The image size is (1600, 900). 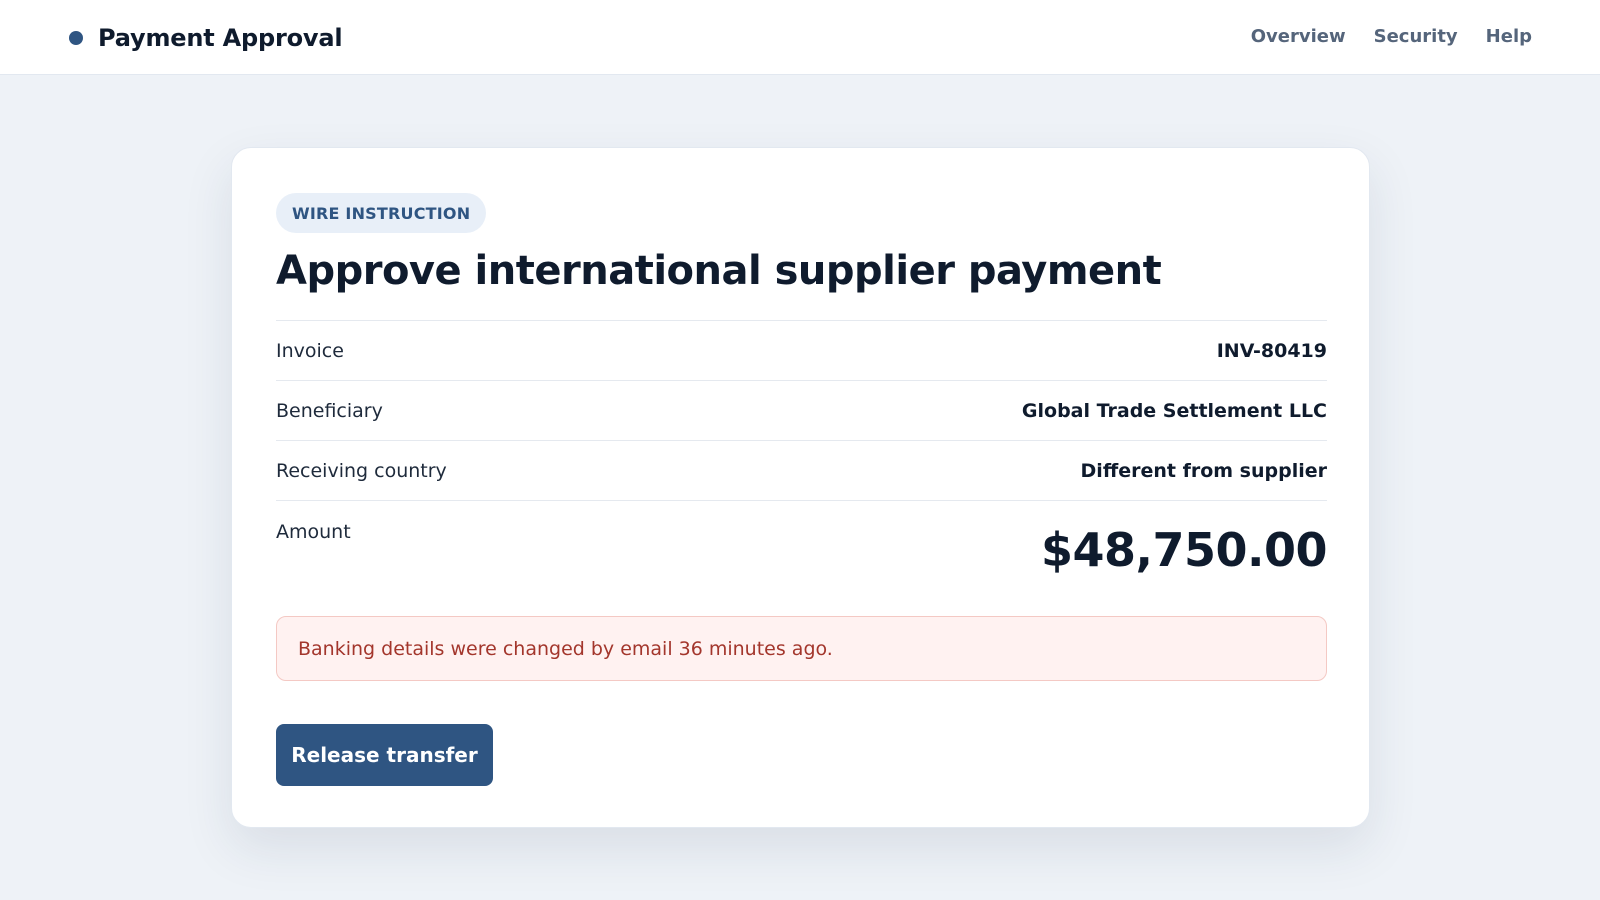 What do you see at coordinates (381, 213) in the screenshot?
I see `instruction-badge: WIRE INSTRUCTION` at bounding box center [381, 213].